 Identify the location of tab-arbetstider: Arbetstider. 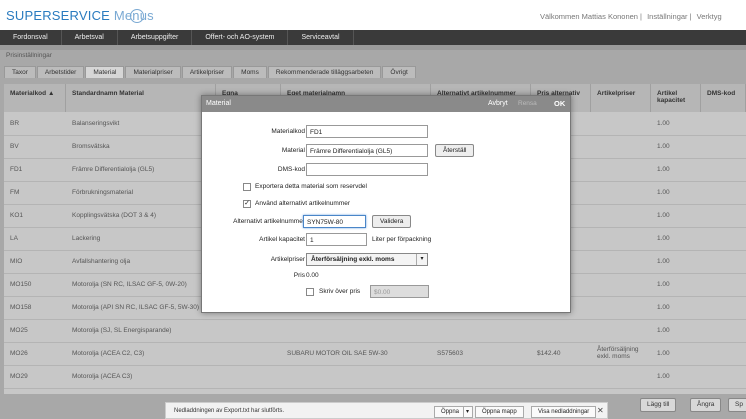
(60, 72).